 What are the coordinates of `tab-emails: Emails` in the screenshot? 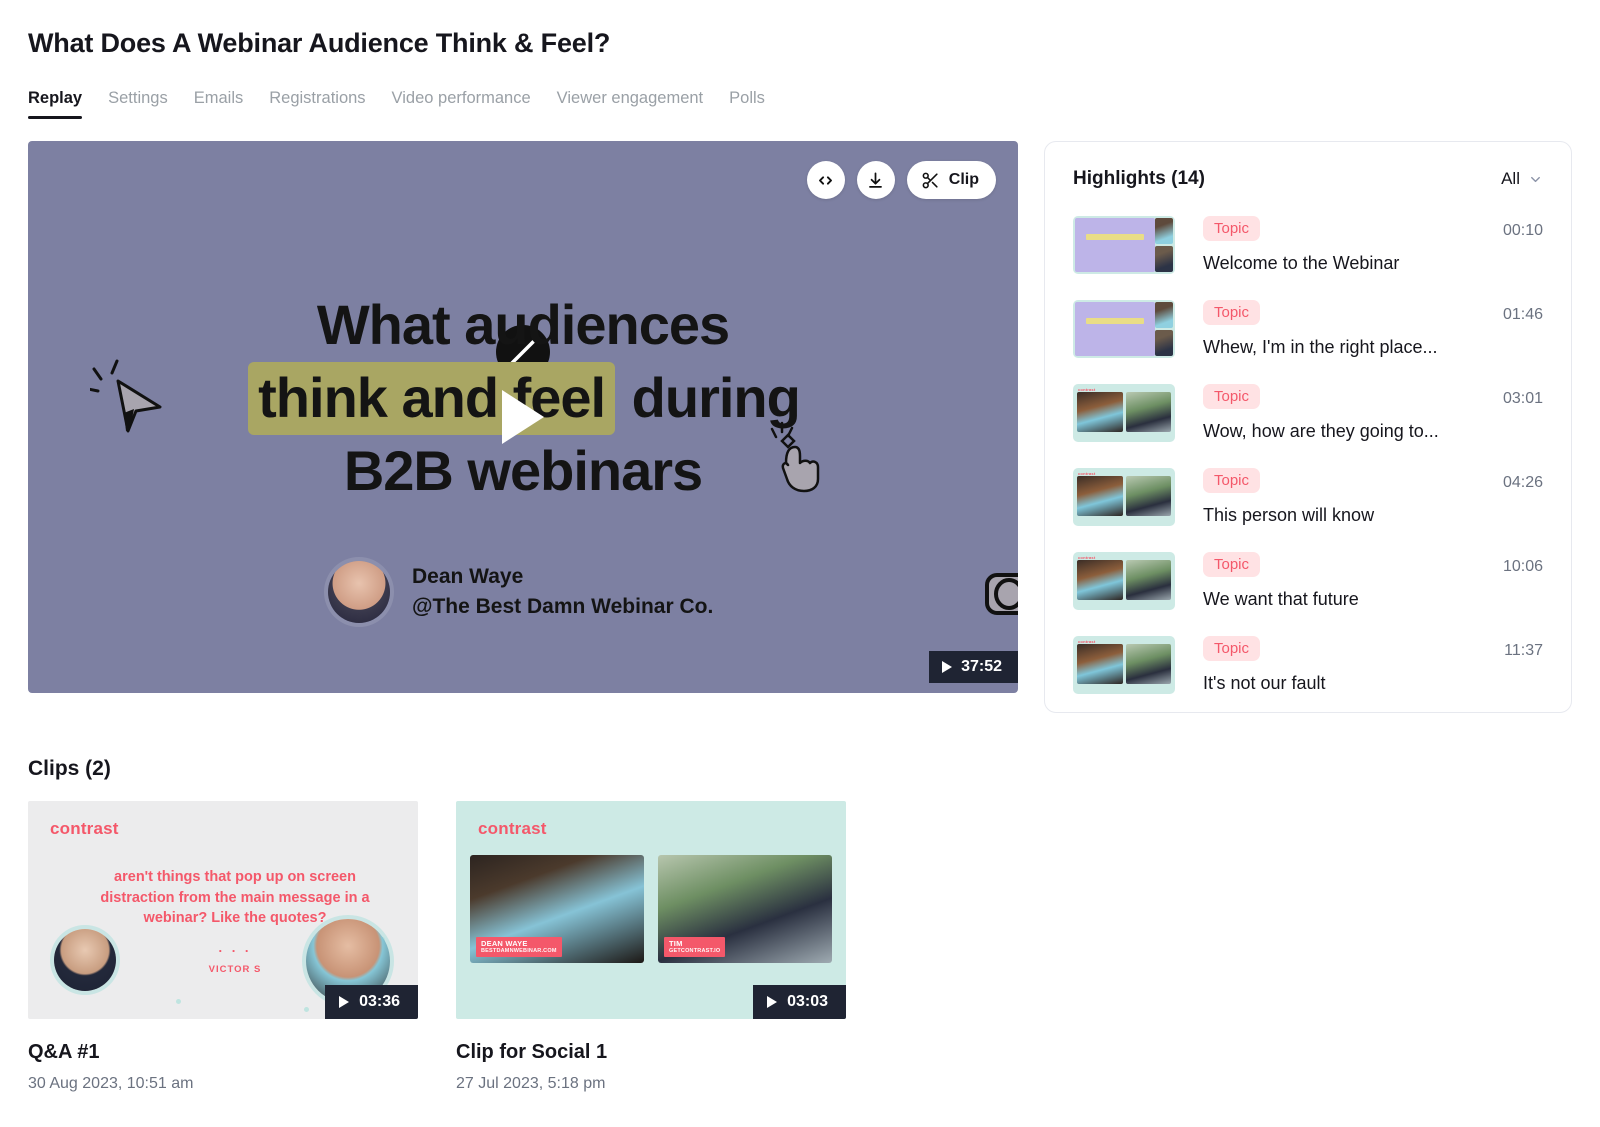 It's located at (219, 104).